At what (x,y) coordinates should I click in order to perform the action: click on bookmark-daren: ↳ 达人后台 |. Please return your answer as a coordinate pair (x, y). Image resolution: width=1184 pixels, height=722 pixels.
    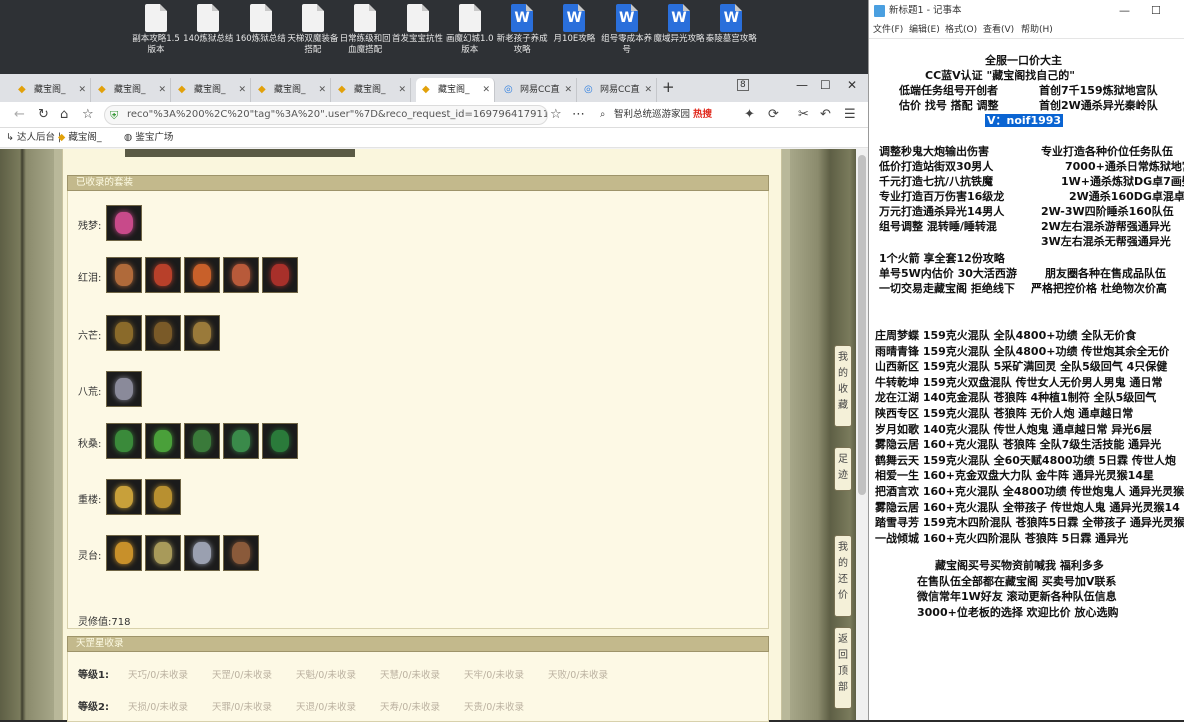
    Looking at the image, I should click on (33, 138).